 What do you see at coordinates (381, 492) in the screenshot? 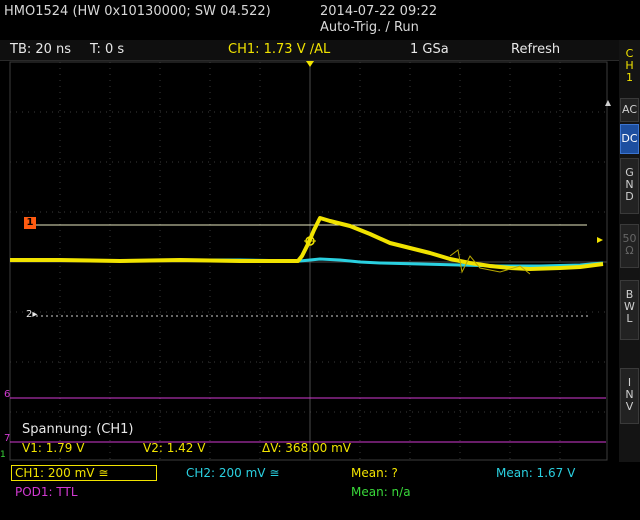
I see `mean-readout-pod: Mean: n/a` at bounding box center [381, 492].